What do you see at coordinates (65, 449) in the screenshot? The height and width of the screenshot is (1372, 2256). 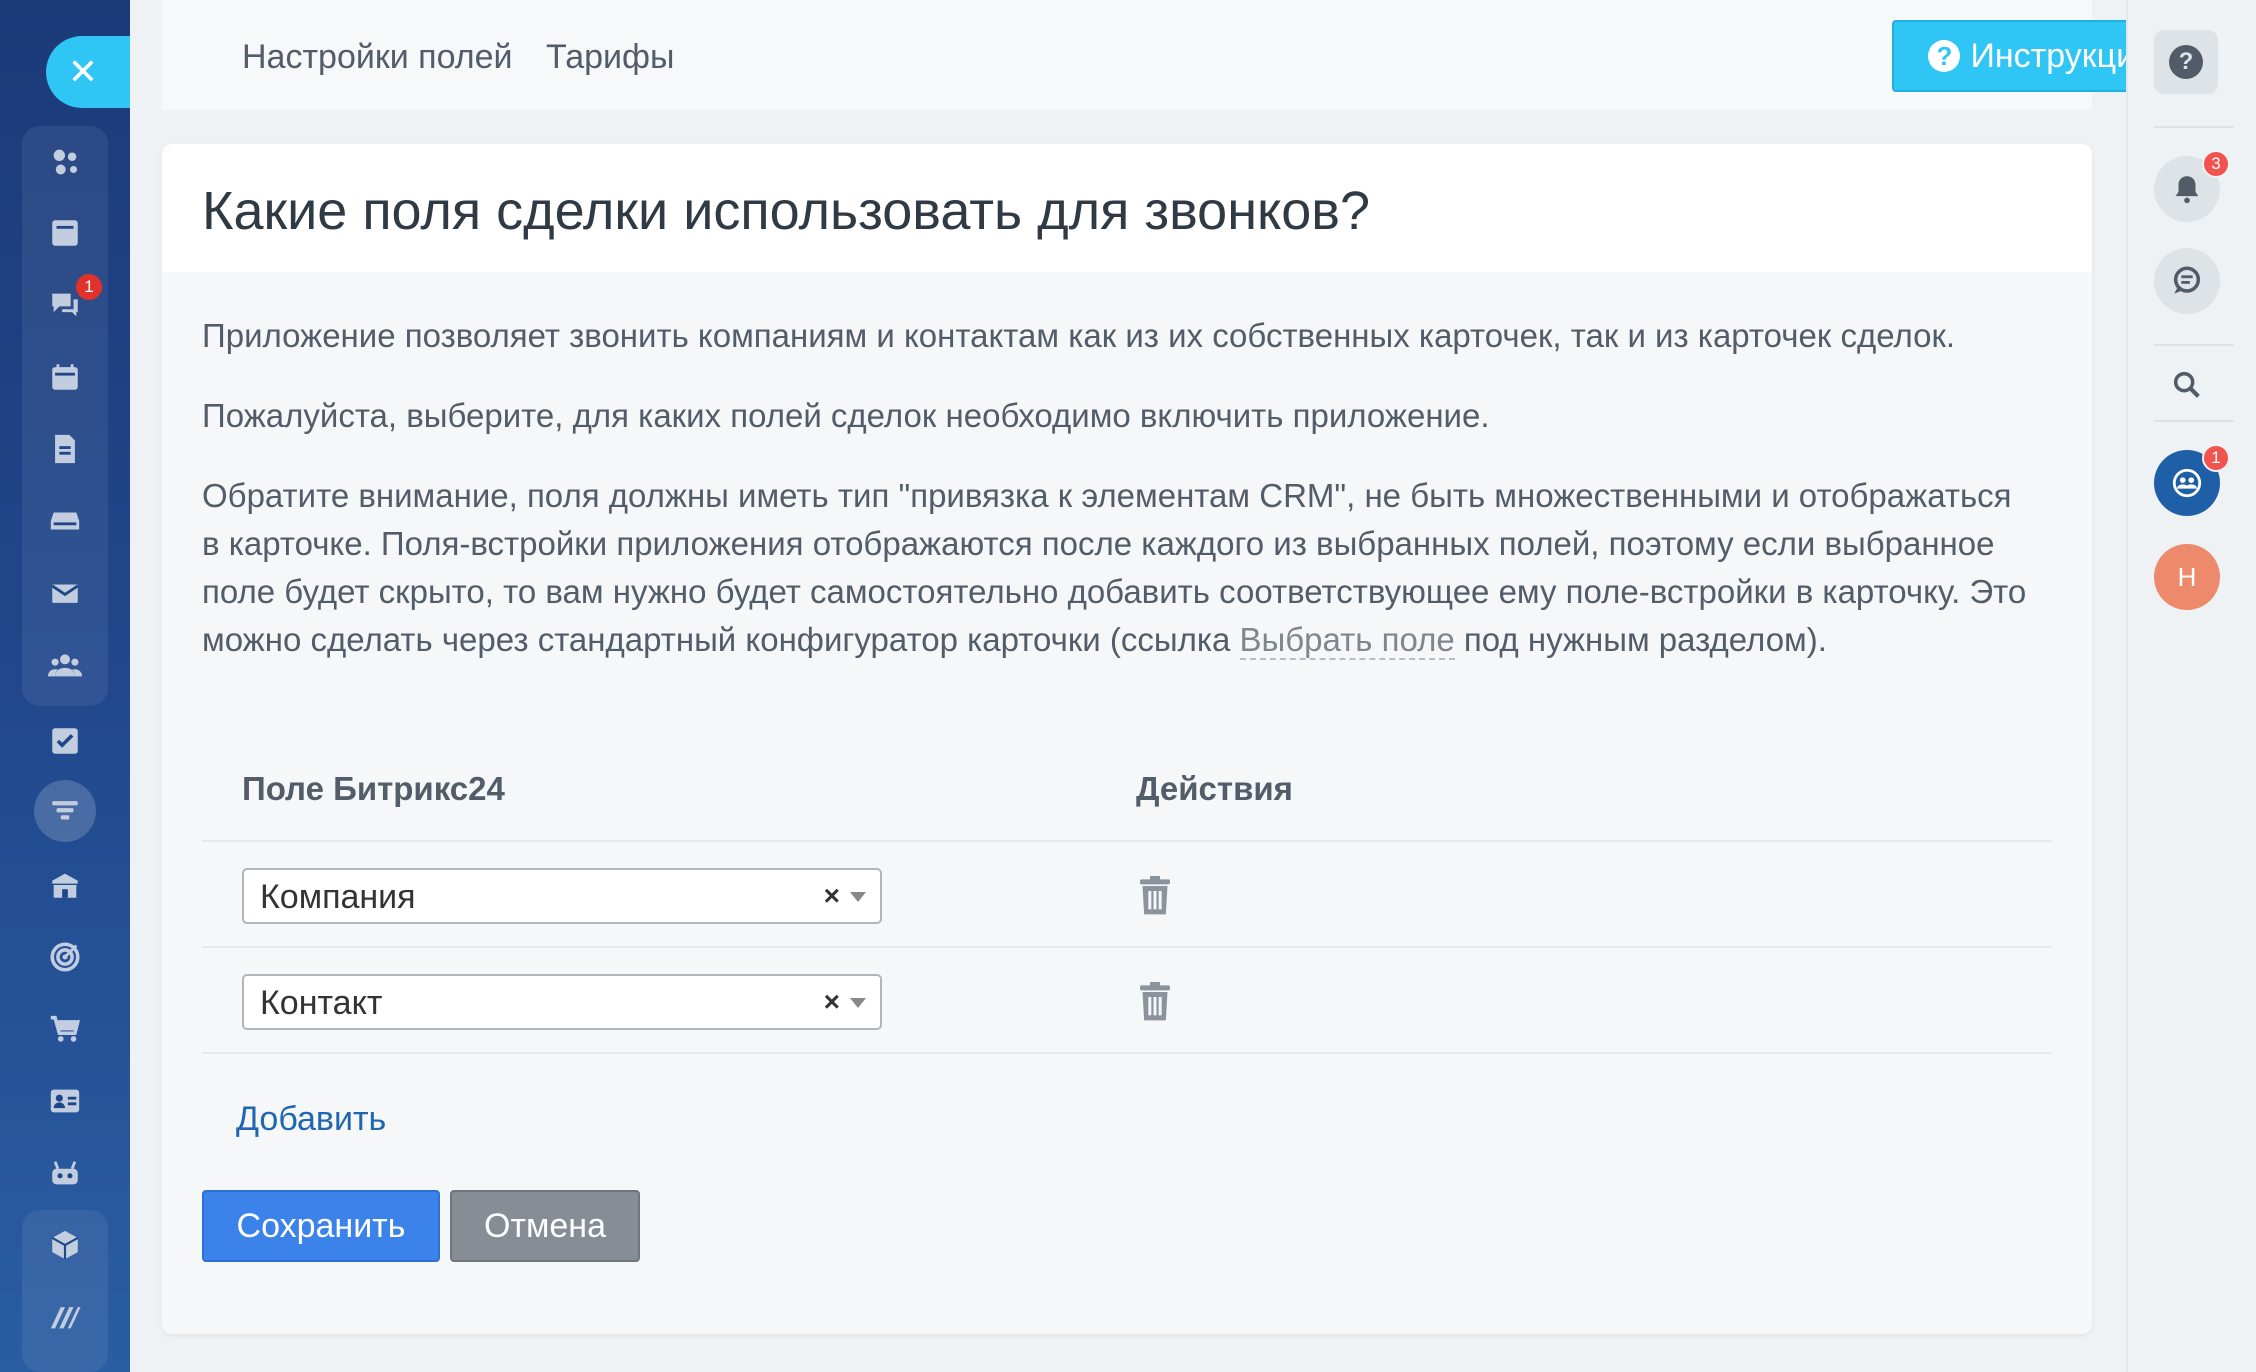 I see `document-icon` at bounding box center [65, 449].